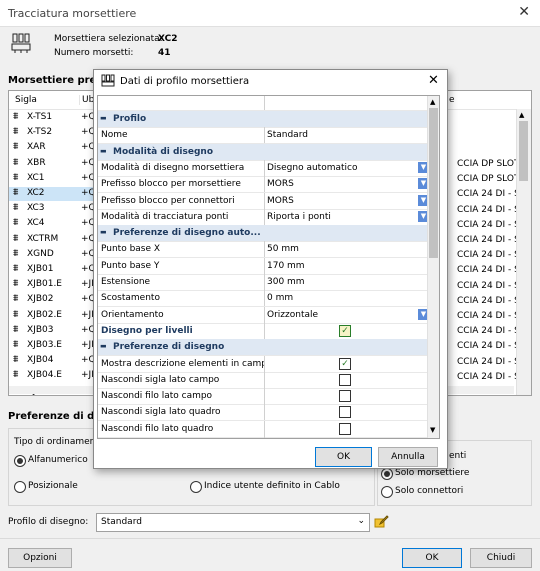 This screenshot has width=540, height=571. I want to click on radio-posizionale-label: Posizionale, so click(53, 486).